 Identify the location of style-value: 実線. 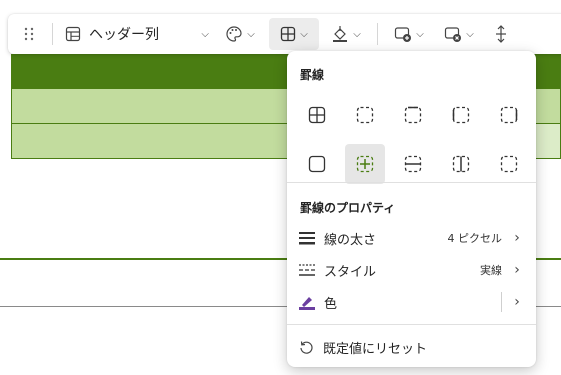
(491, 270).